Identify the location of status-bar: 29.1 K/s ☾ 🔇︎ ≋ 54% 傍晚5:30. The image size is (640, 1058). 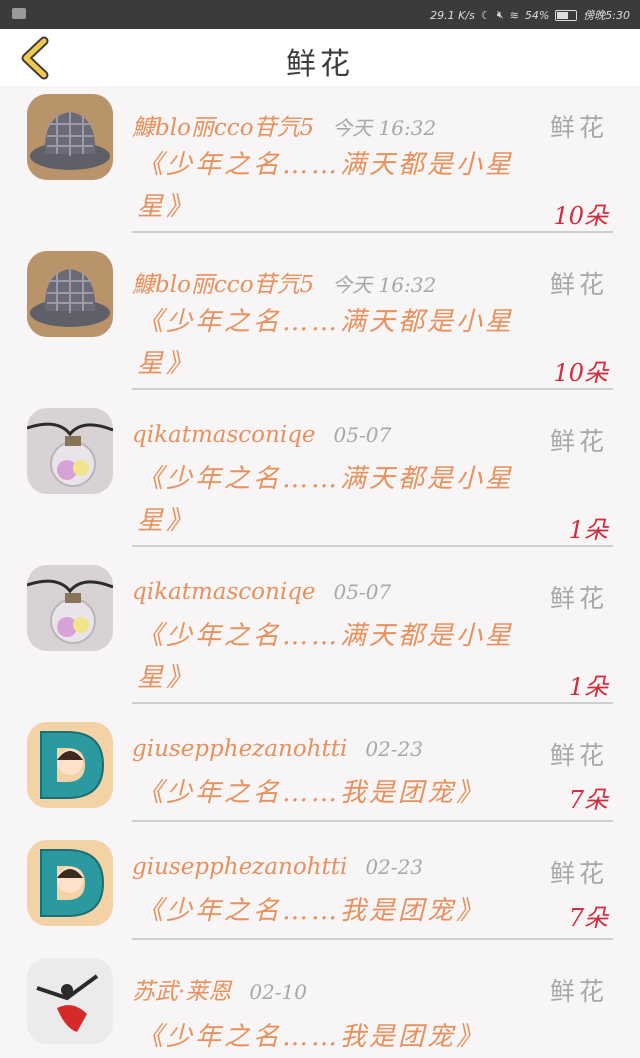
(320, 14).